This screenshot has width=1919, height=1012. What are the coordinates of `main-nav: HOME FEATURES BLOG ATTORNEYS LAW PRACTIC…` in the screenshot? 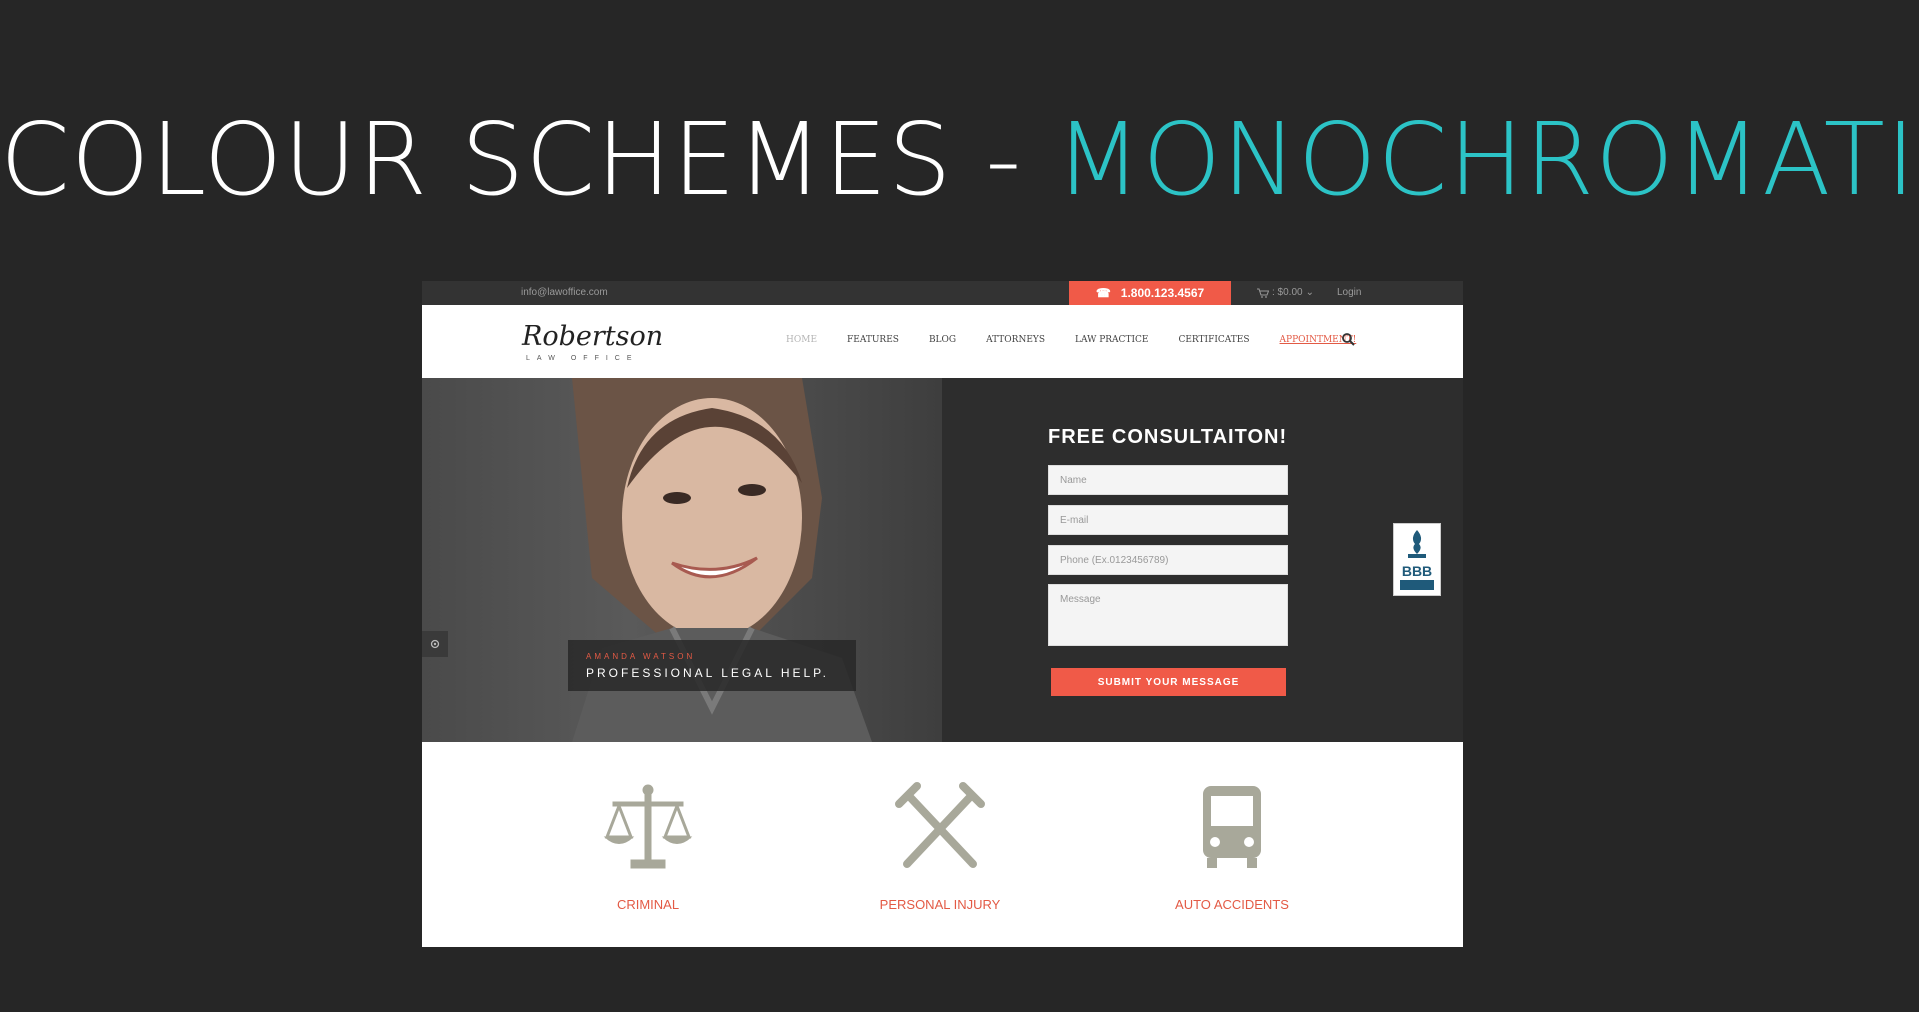 It's located at (1086, 340).